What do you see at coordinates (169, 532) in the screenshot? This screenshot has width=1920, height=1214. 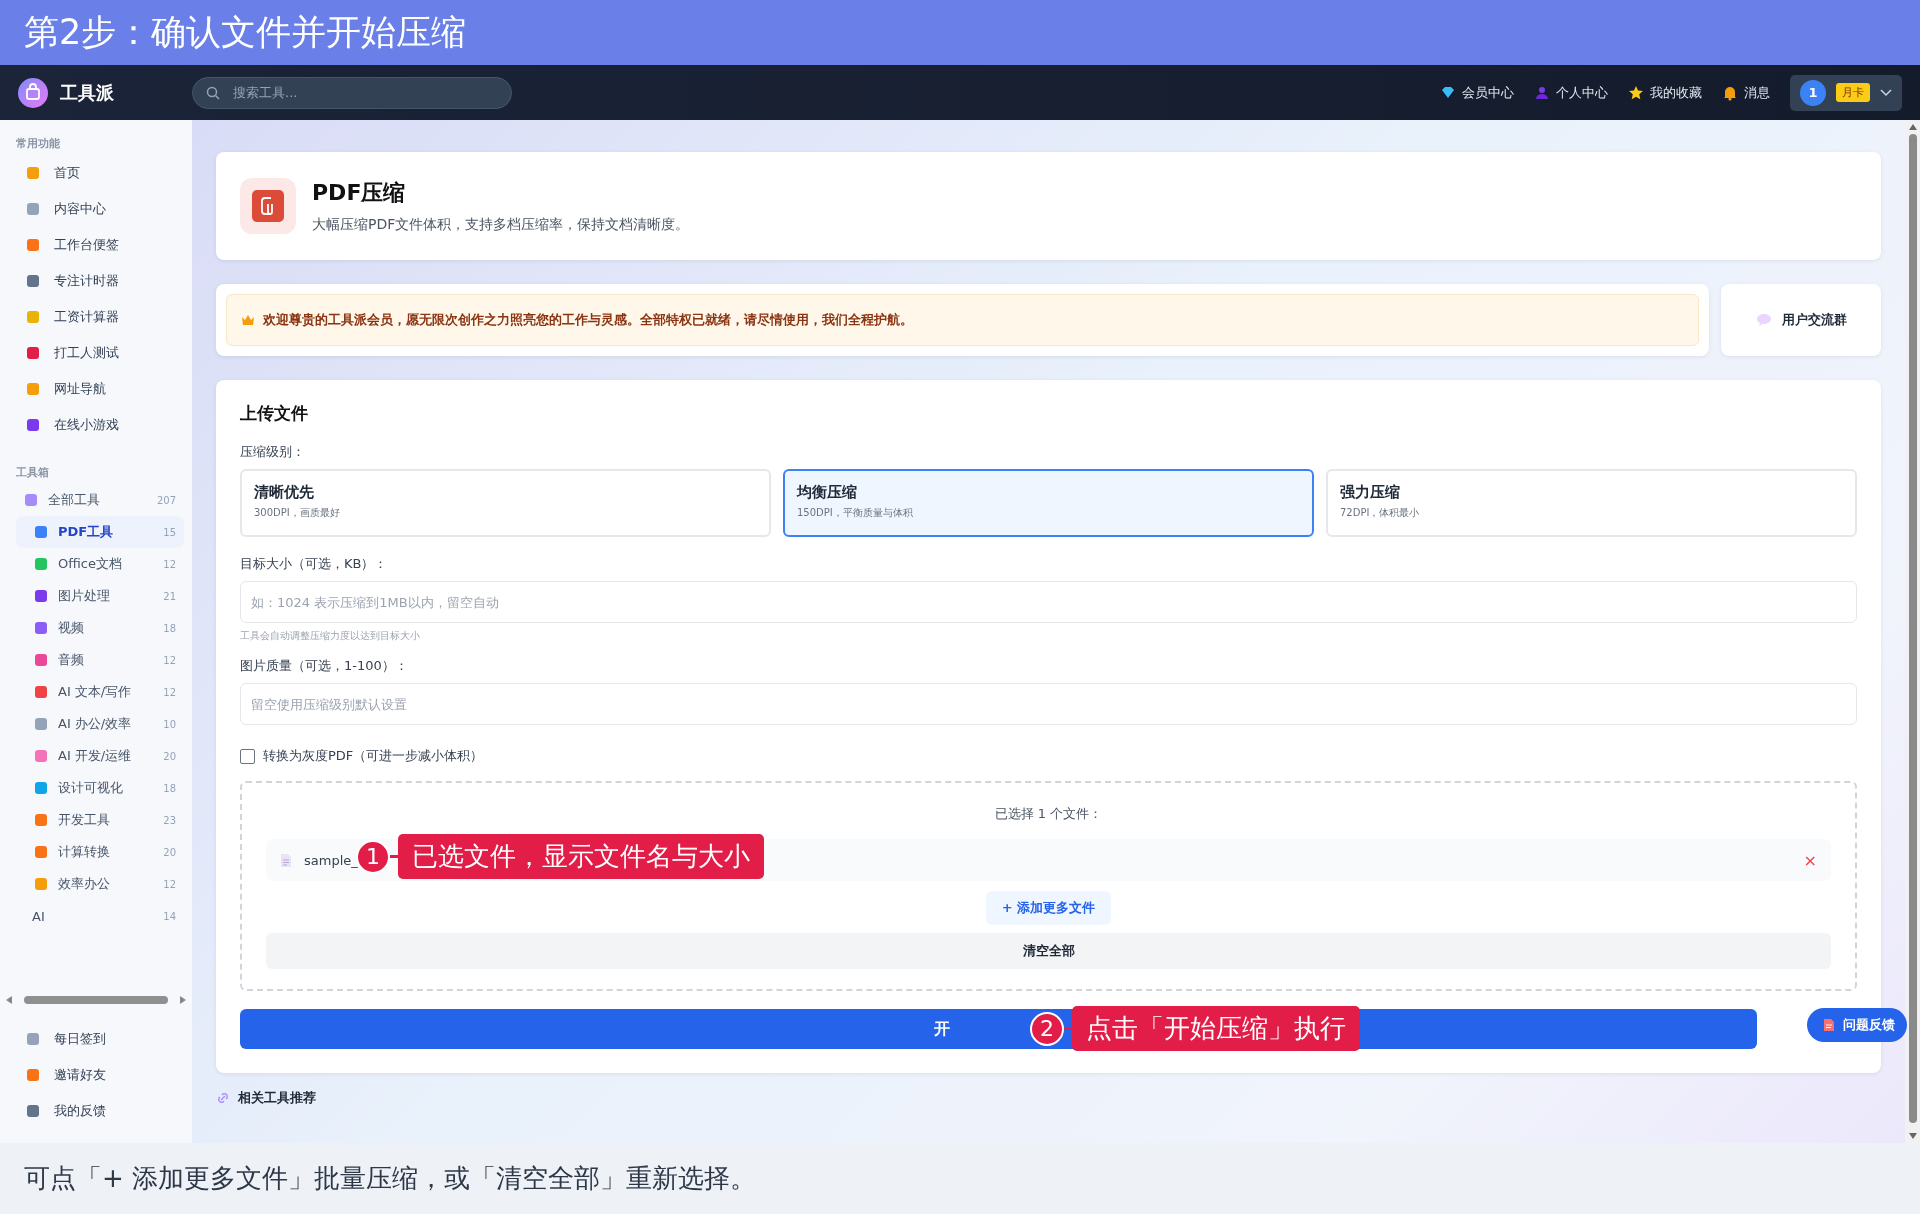 I see `item-count: 15` at bounding box center [169, 532].